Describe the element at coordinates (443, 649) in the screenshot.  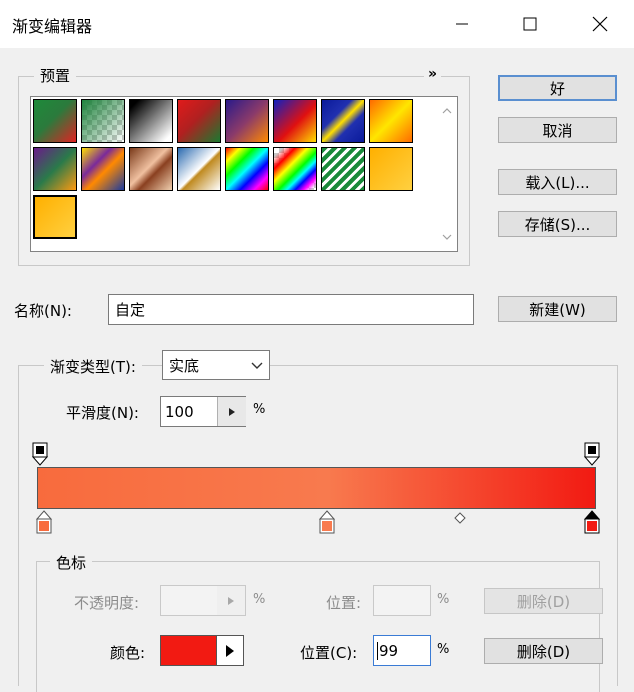
I see `color-position-unit: %` at that location.